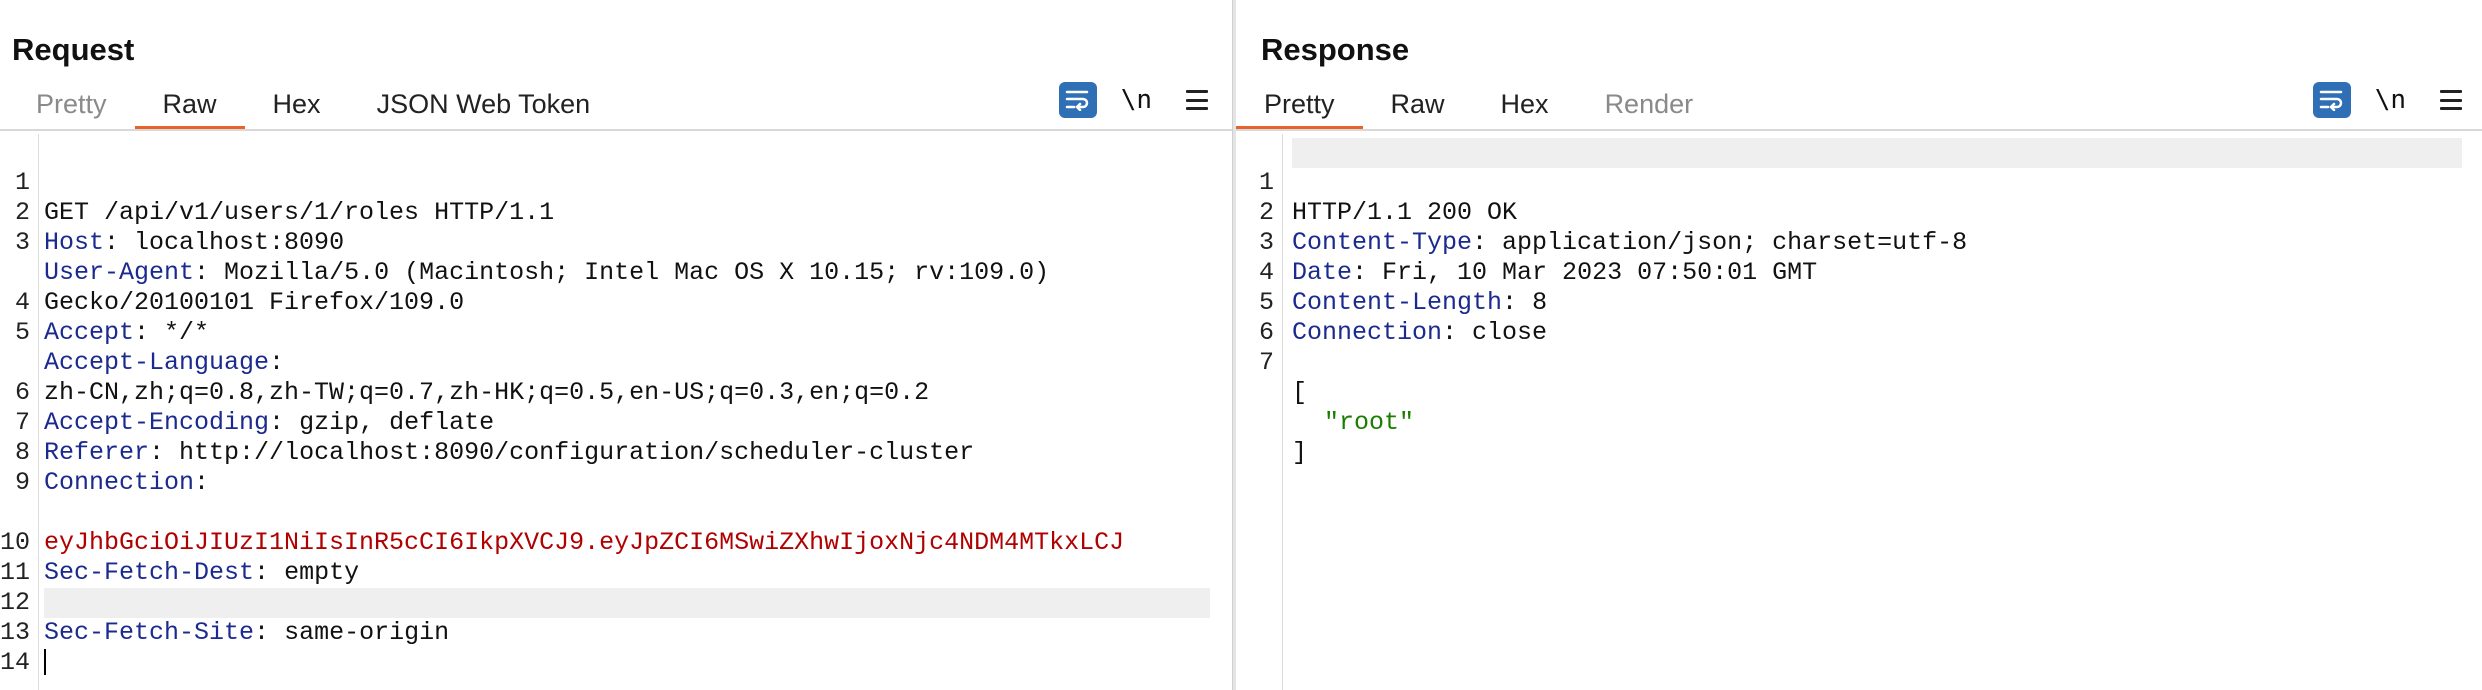  Describe the element at coordinates (15, 662) in the screenshot. I see `line-number: 14` at that location.